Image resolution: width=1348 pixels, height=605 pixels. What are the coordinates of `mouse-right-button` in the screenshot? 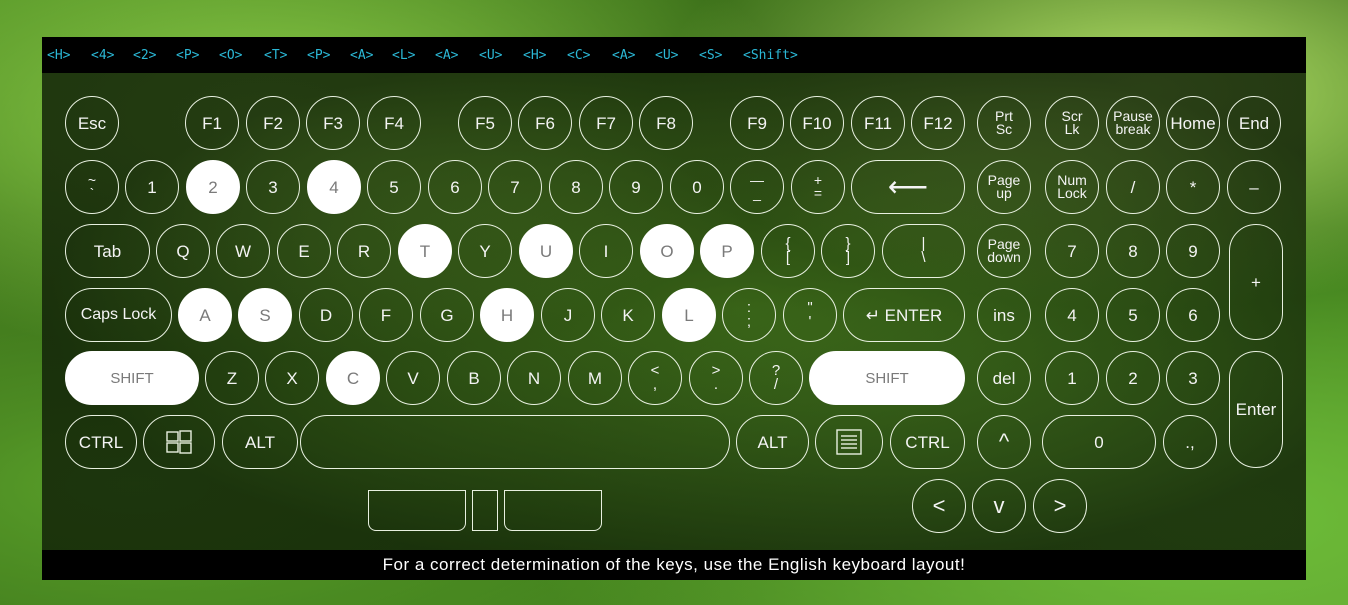 It's located at (553, 510).